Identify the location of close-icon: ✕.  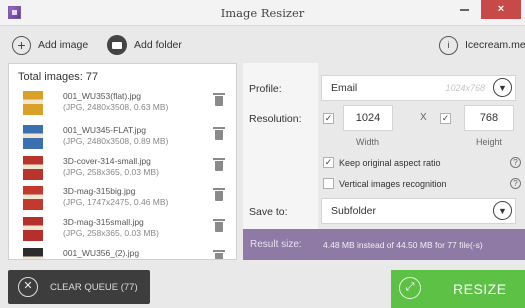
(28, 287).